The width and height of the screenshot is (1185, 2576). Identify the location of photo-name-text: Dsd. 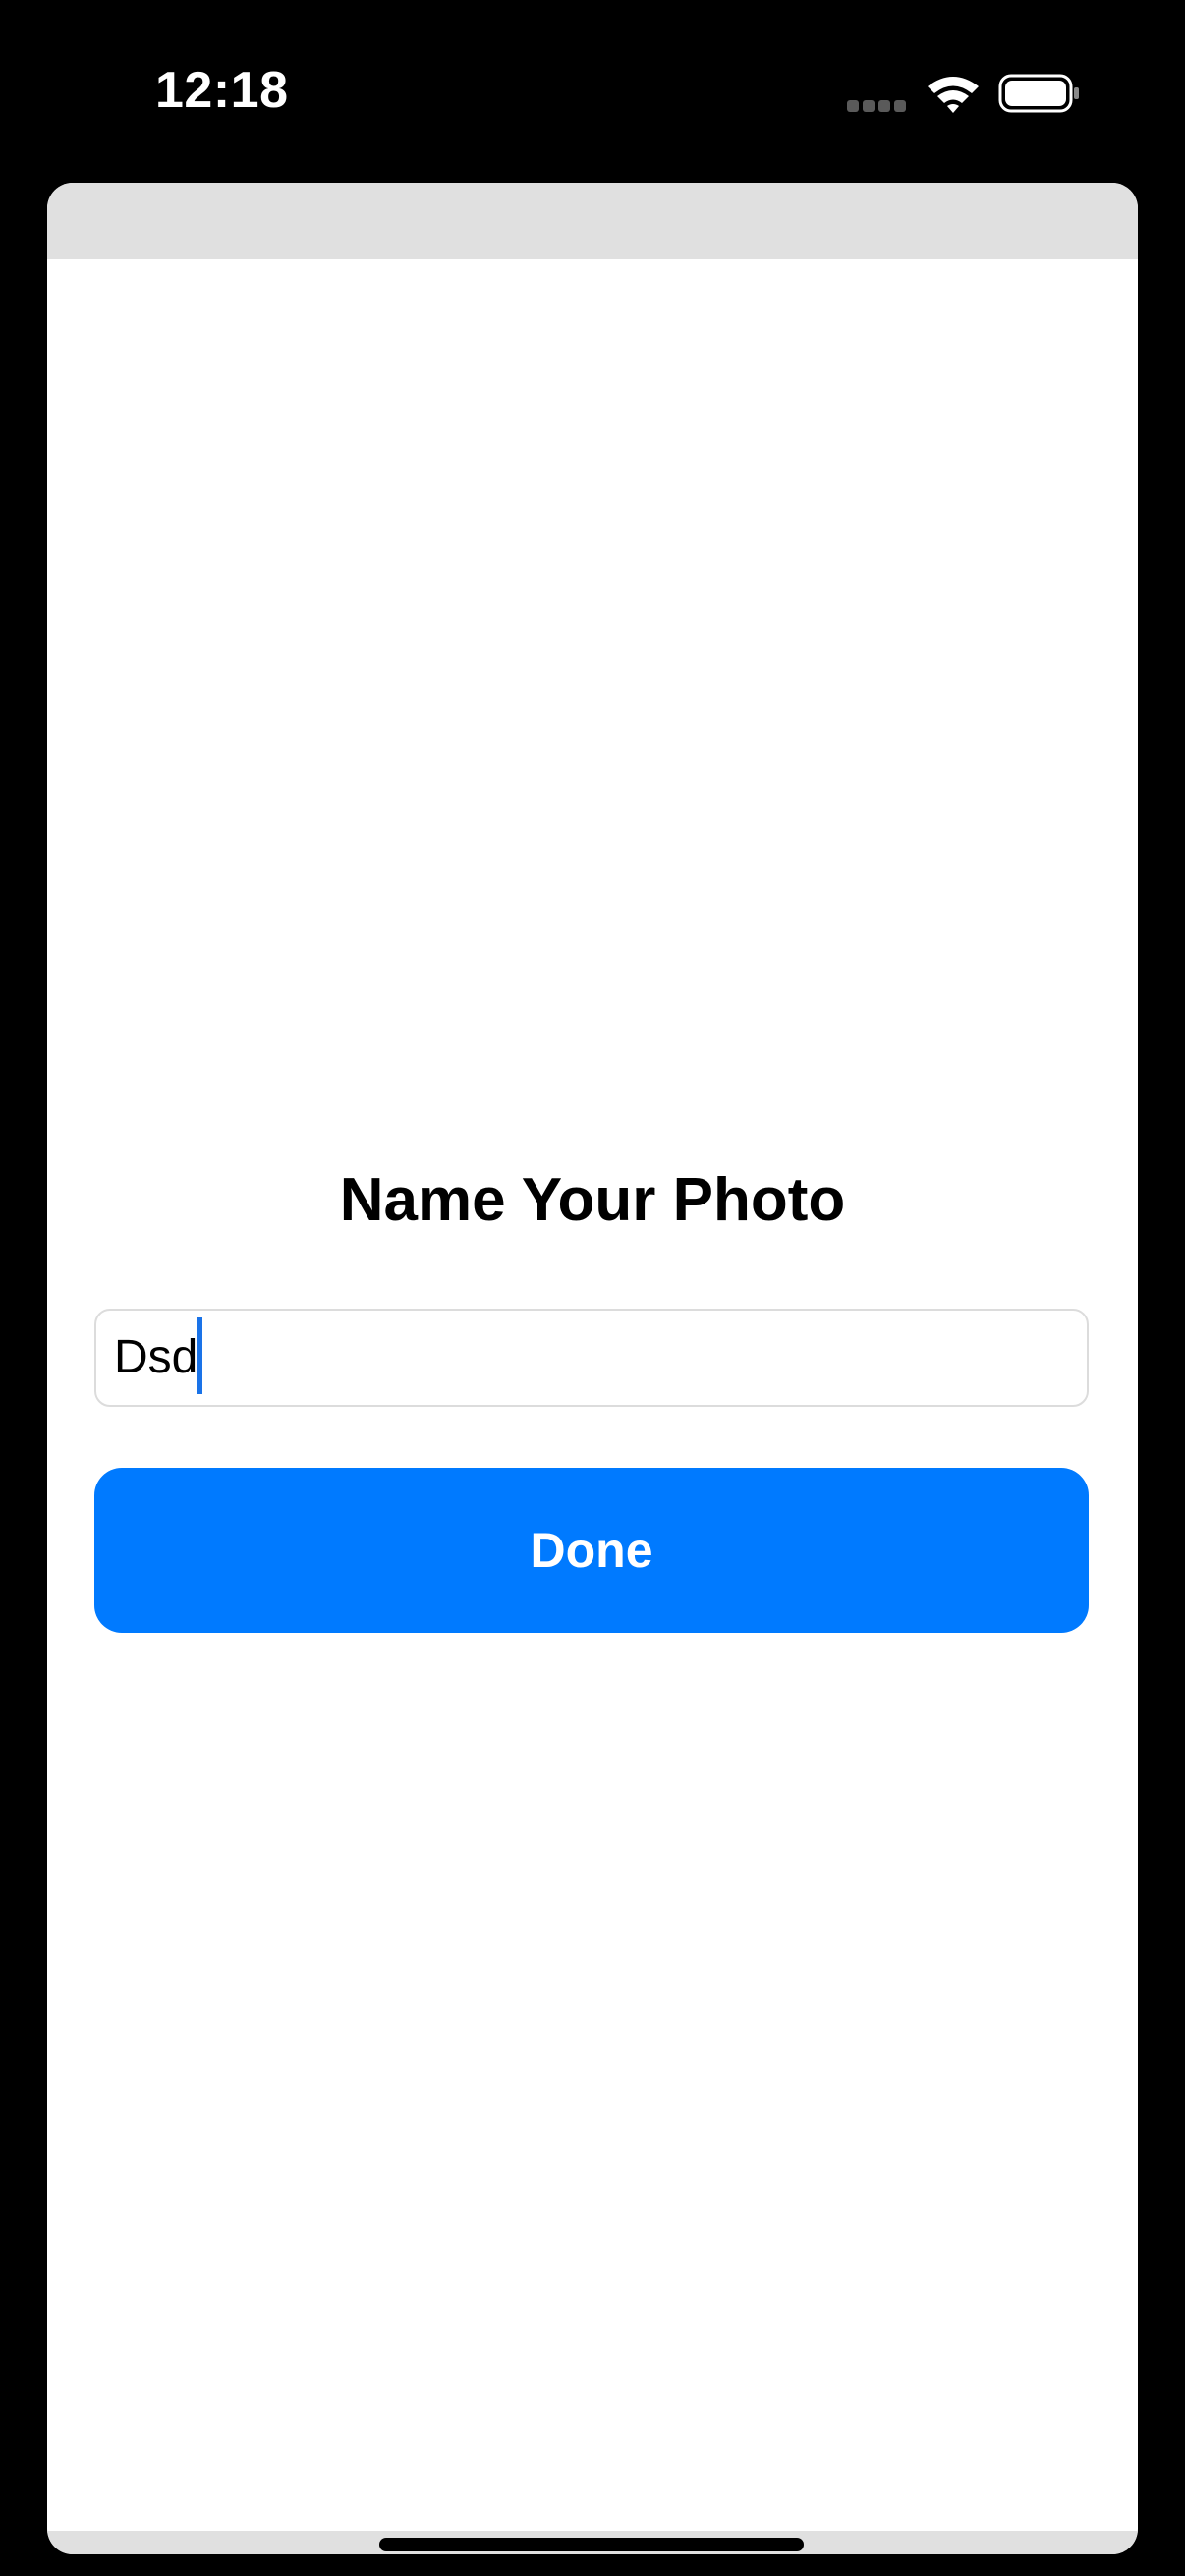
(156, 1357).